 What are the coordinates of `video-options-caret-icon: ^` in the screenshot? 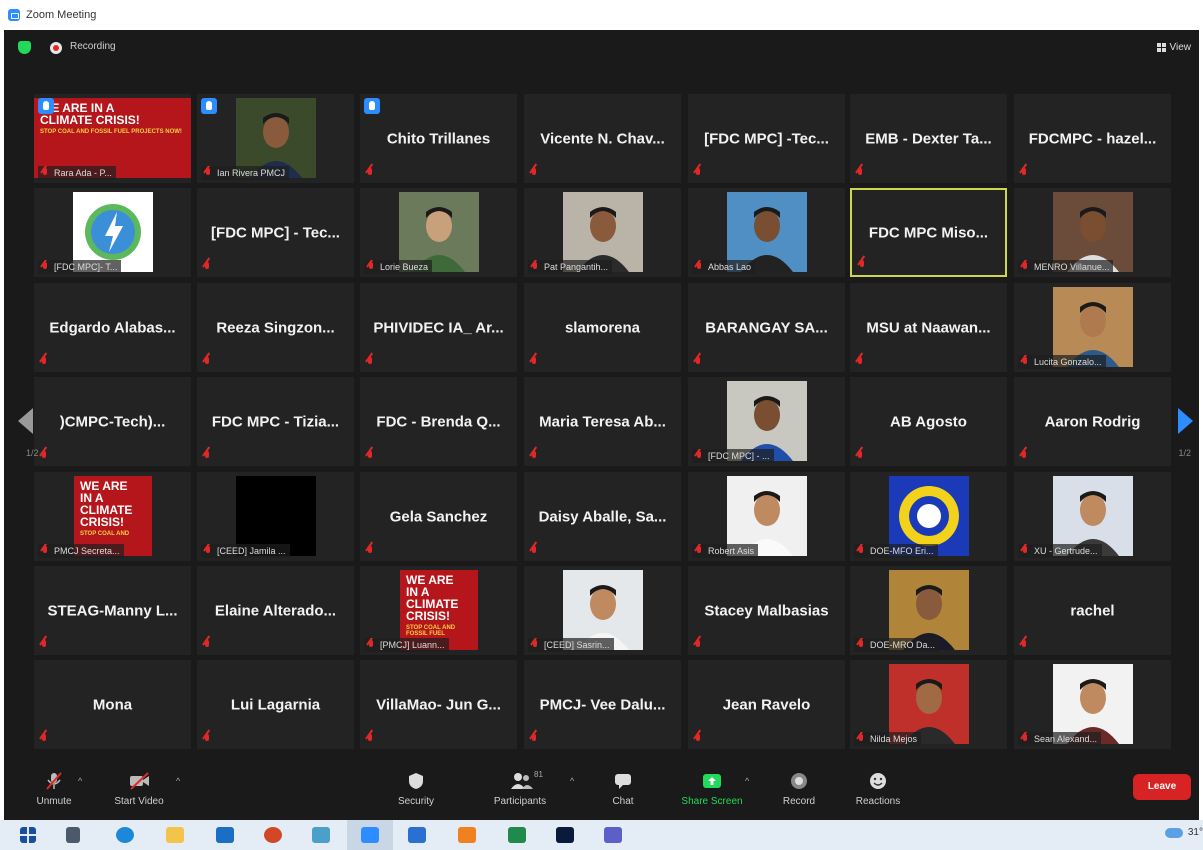 It's located at (178, 781).